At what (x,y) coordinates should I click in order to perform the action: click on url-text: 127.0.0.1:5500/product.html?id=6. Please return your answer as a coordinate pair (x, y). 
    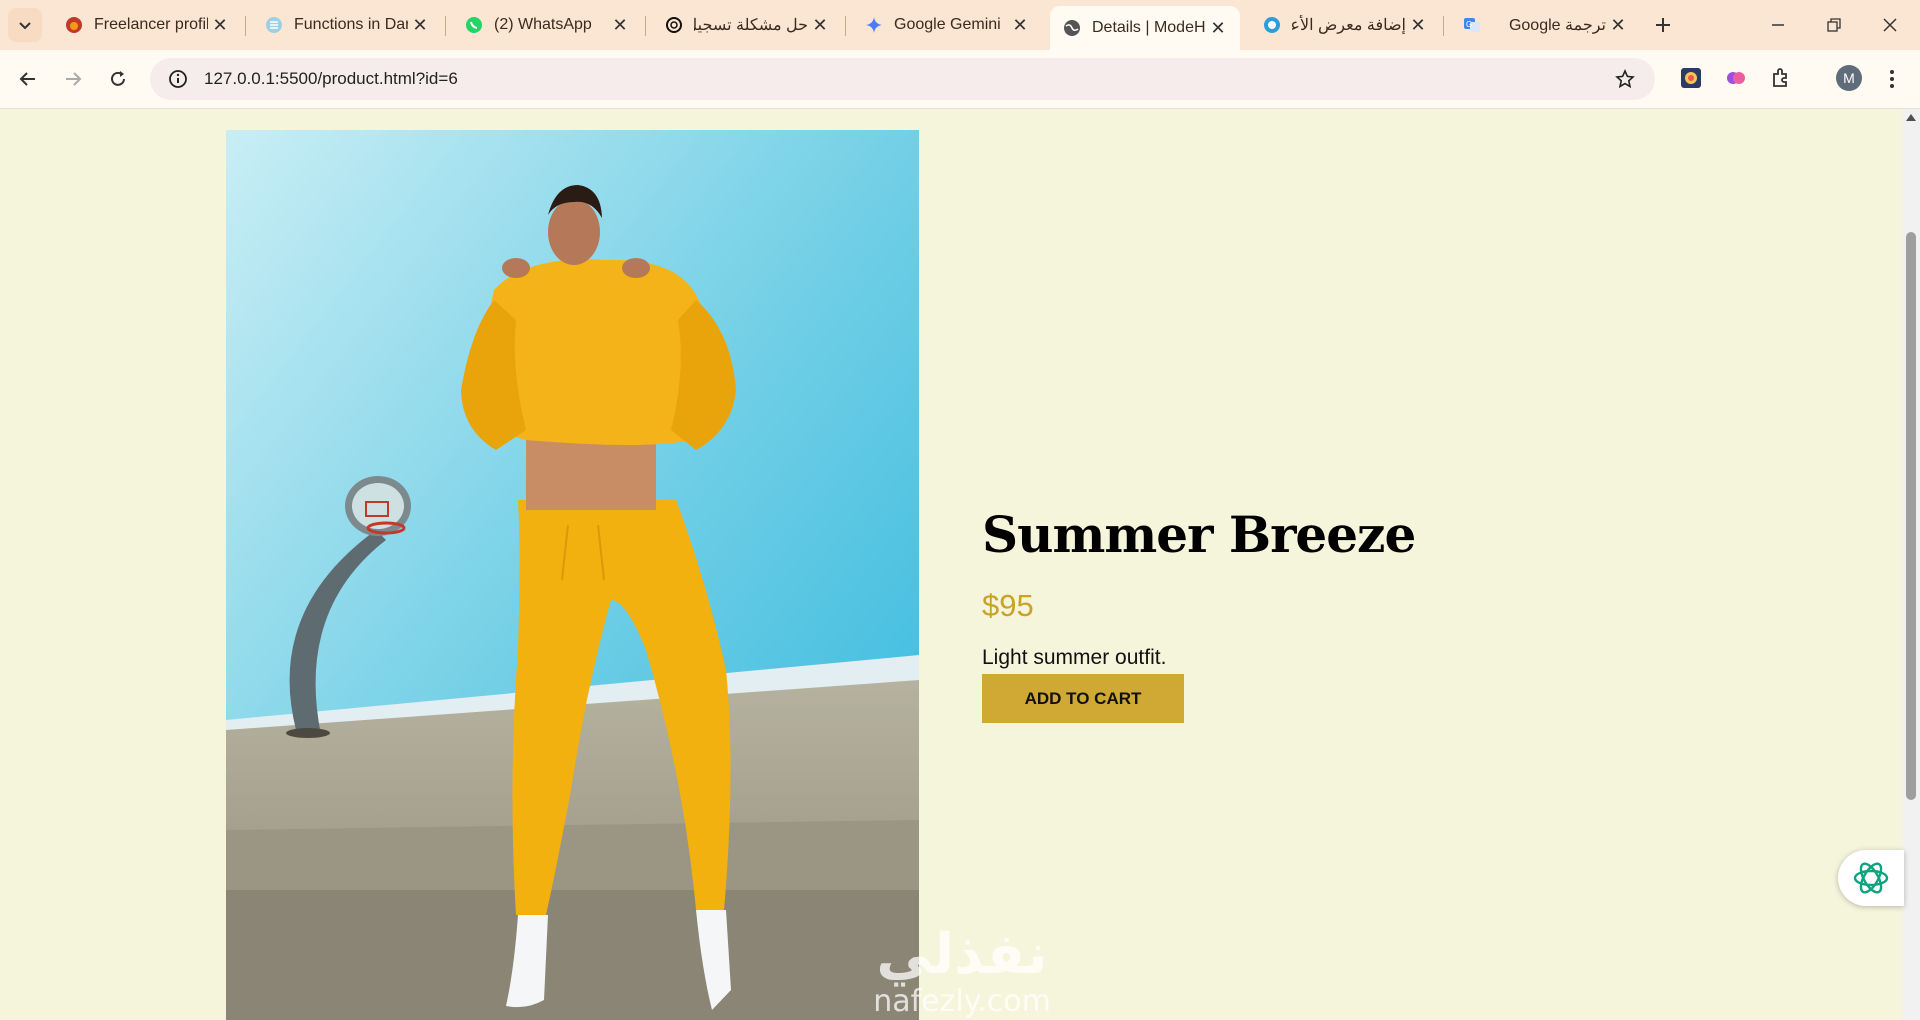
    Looking at the image, I should click on (905, 79).